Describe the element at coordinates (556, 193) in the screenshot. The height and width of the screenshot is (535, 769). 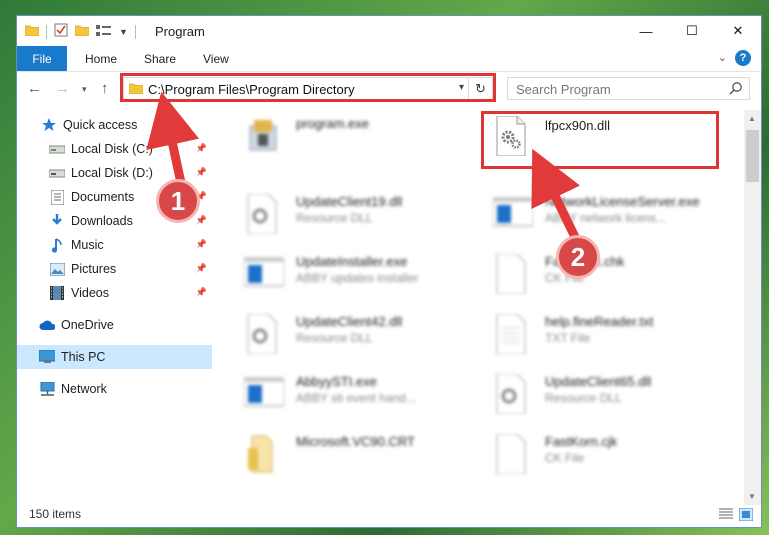
I see `step2-arrow` at that location.